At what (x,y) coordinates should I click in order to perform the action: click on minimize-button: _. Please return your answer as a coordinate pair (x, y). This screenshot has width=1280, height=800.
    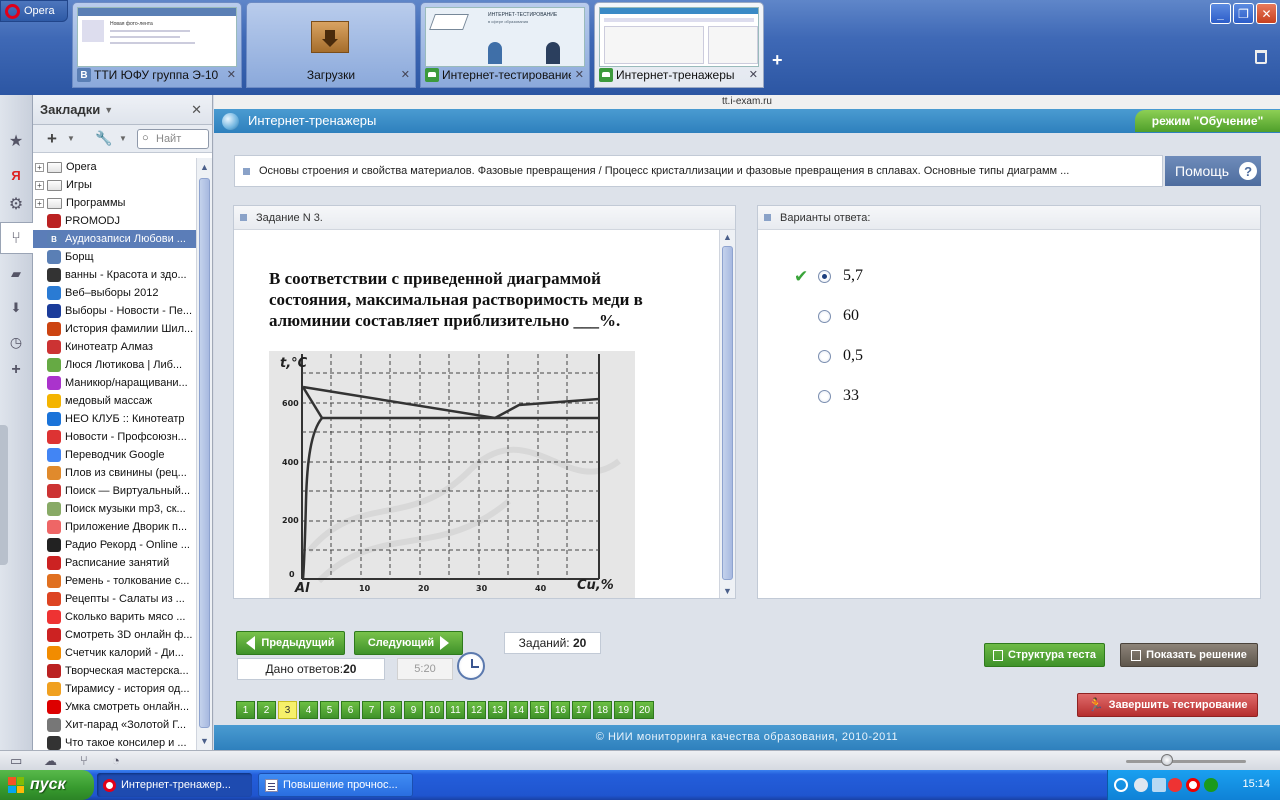
    Looking at the image, I should click on (1220, 13).